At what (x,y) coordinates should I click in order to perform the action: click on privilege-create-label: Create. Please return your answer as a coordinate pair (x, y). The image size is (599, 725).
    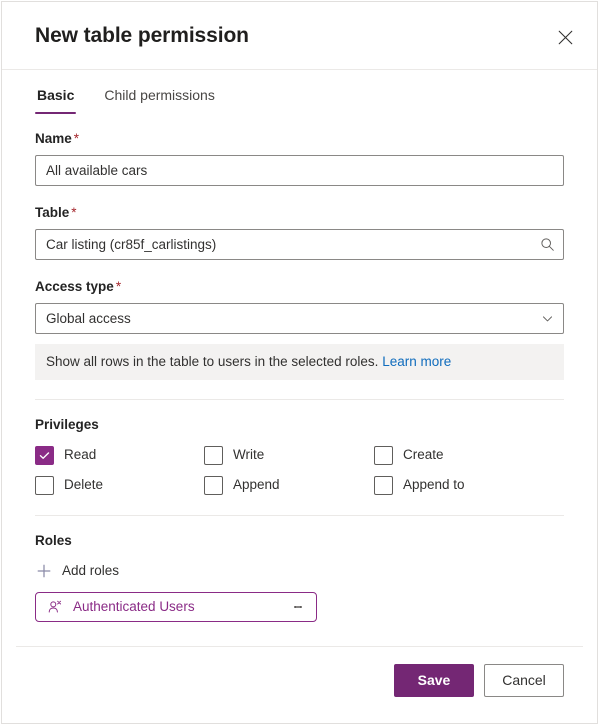
    Looking at the image, I should click on (423, 454).